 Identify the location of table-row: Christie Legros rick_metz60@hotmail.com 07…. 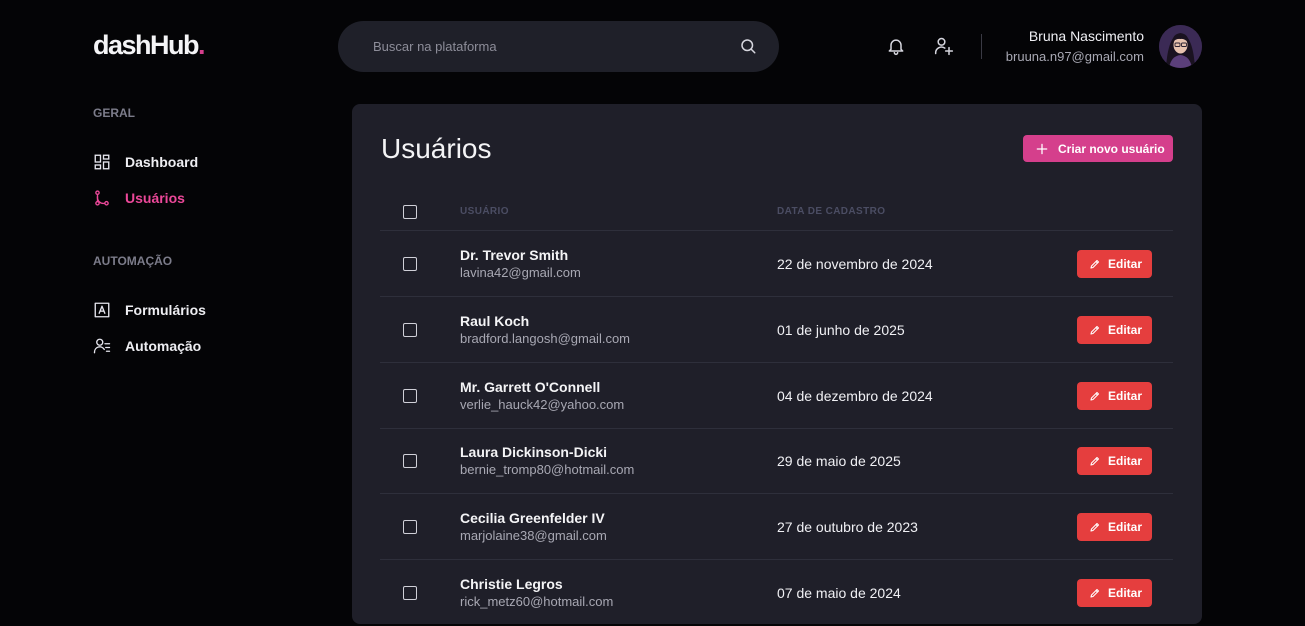
(777, 593).